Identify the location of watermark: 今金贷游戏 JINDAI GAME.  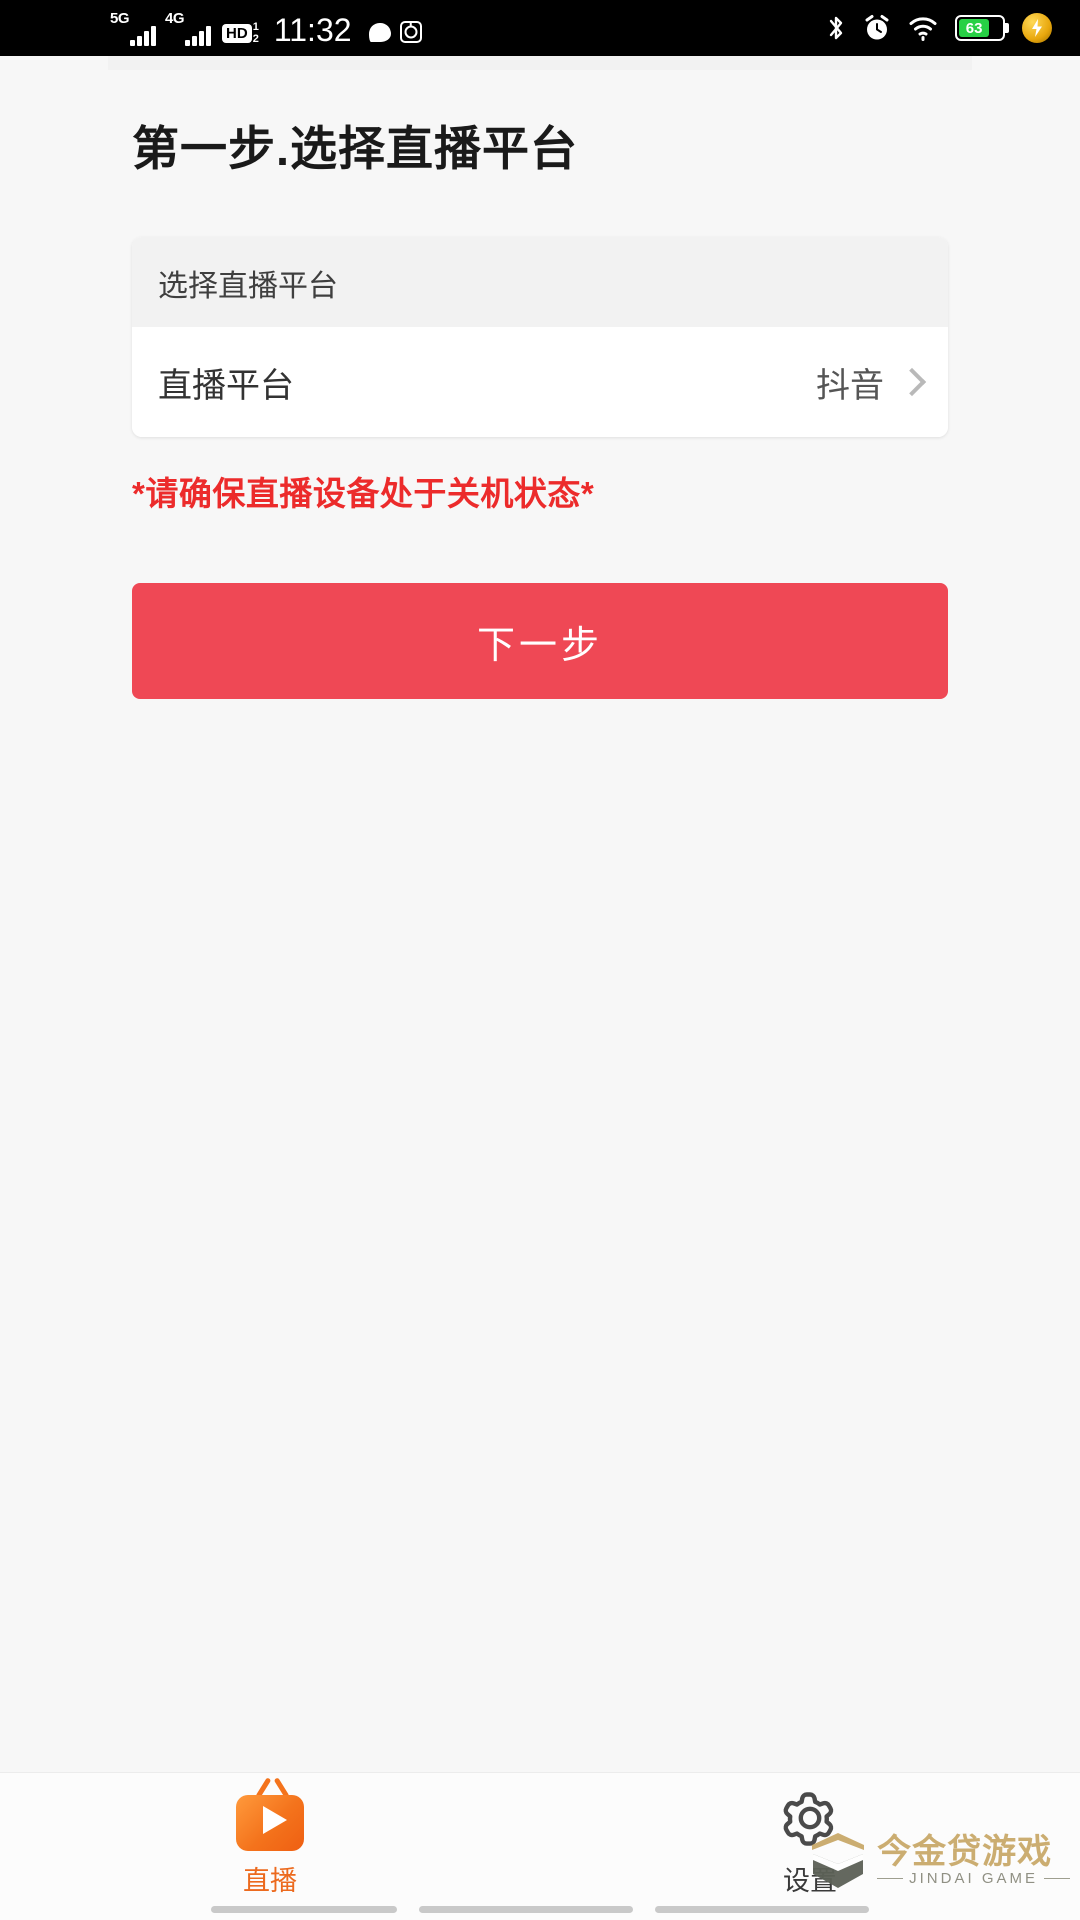
(939, 1861).